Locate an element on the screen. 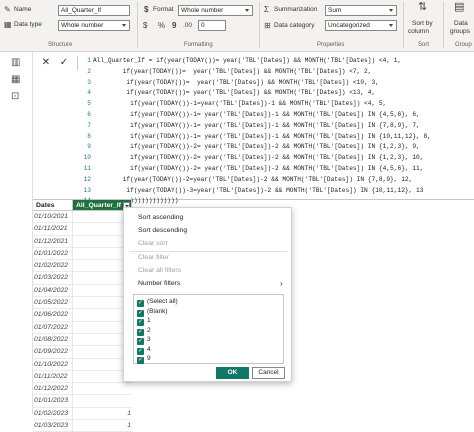 Image resolution: width=474 pixels, height=432 pixels. data-type-select: Whole number is located at coordinates (94, 25).